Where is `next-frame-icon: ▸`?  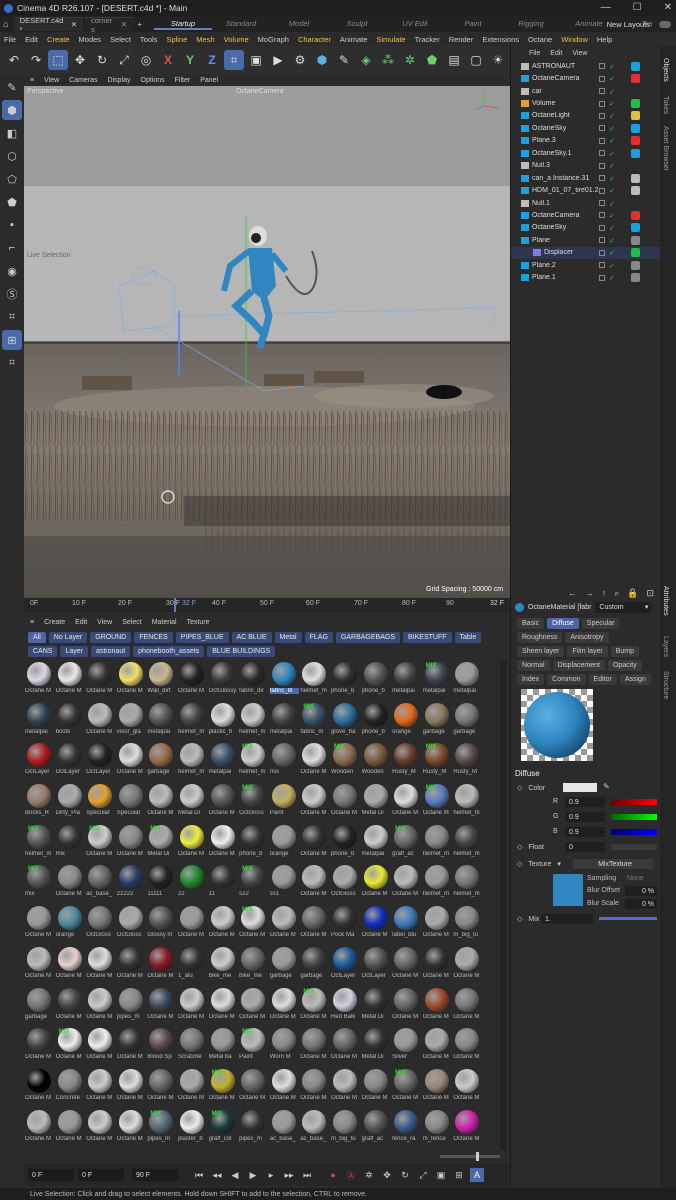 next-frame-icon: ▸ is located at coordinates (271, 1175).